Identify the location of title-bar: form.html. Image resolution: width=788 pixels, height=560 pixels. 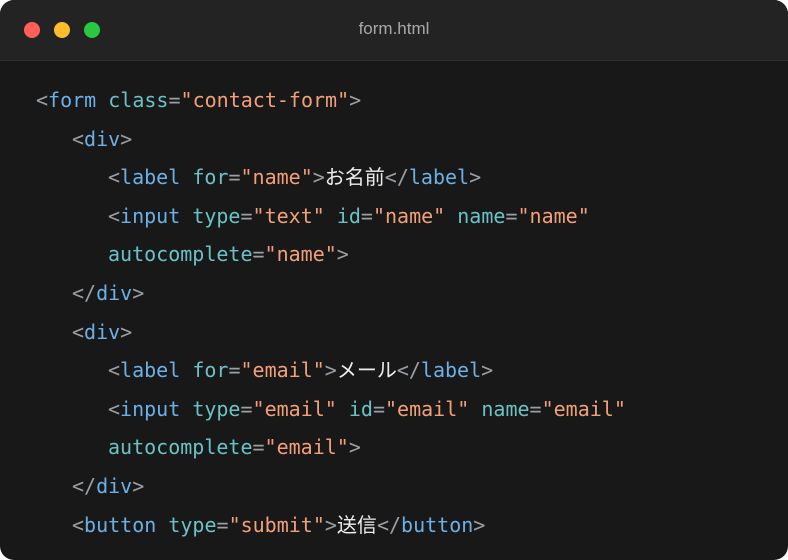
(394, 30).